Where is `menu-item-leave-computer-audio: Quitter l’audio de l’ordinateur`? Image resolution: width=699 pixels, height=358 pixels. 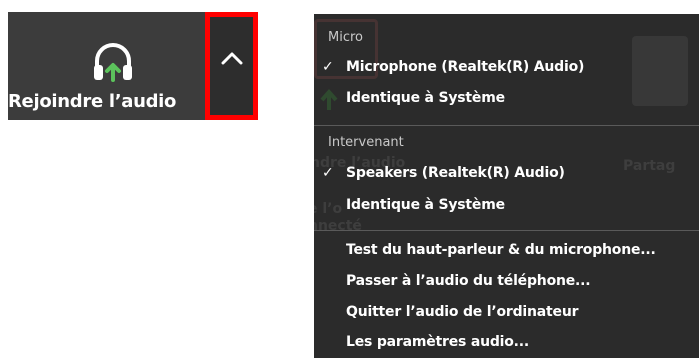
menu-item-leave-computer-audio: Quitter l’audio de l’ordinateur is located at coordinates (462, 312).